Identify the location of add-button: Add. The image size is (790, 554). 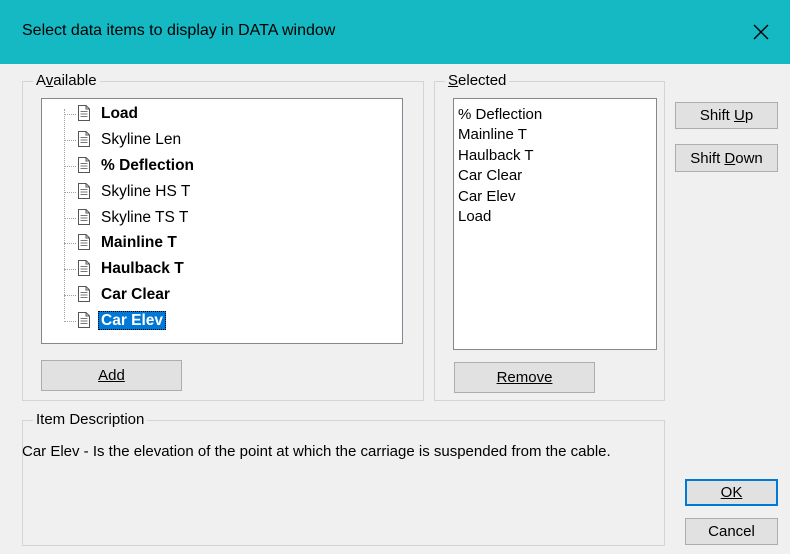
(111, 375).